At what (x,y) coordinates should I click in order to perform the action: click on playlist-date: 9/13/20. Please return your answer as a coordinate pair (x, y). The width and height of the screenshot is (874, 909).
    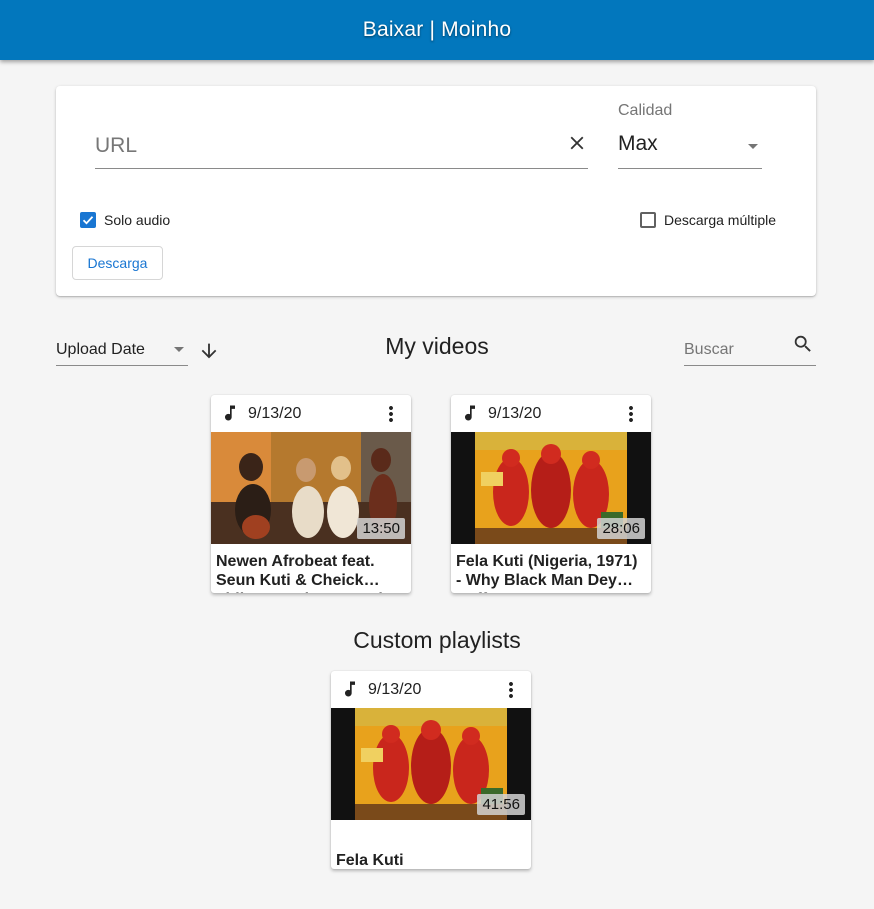
    Looking at the image, I should click on (395, 689).